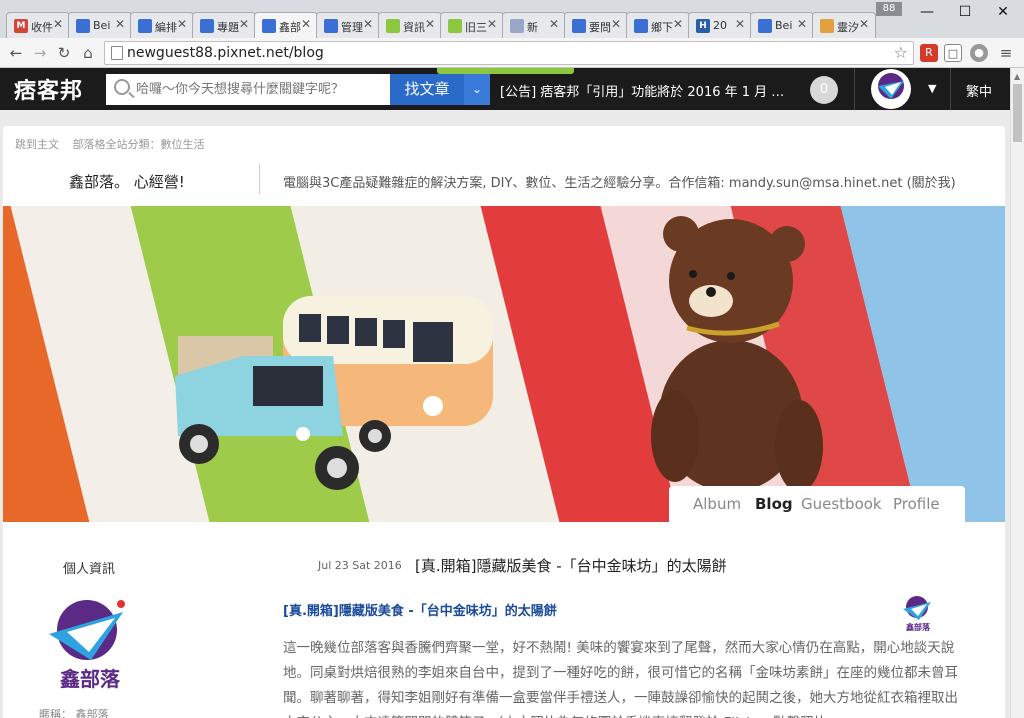  What do you see at coordinates (979, 53) in the screenshot?
I see `extension-circle-icon: ●` at bounding box center [979, 53].